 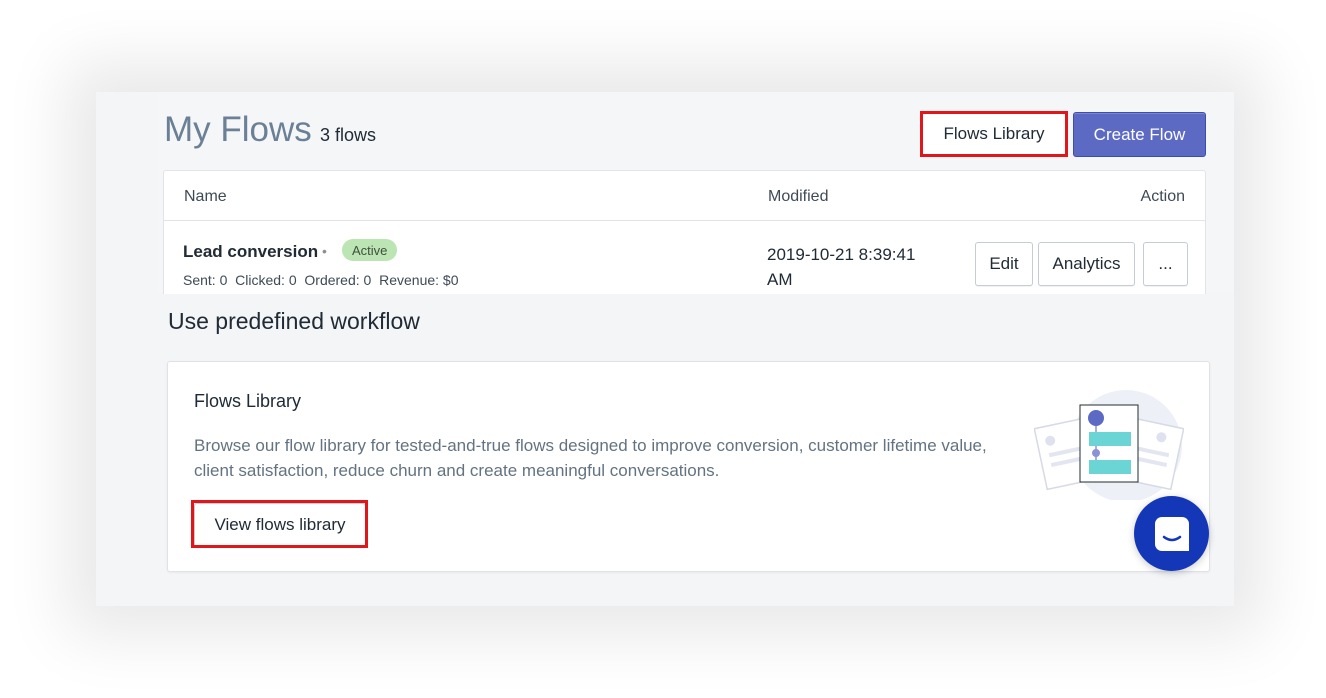 What do you see at coordinates (280, 525) in the screenshot?
I see `view-flows-library-button: View flows library` at bounding box center [280, 525].